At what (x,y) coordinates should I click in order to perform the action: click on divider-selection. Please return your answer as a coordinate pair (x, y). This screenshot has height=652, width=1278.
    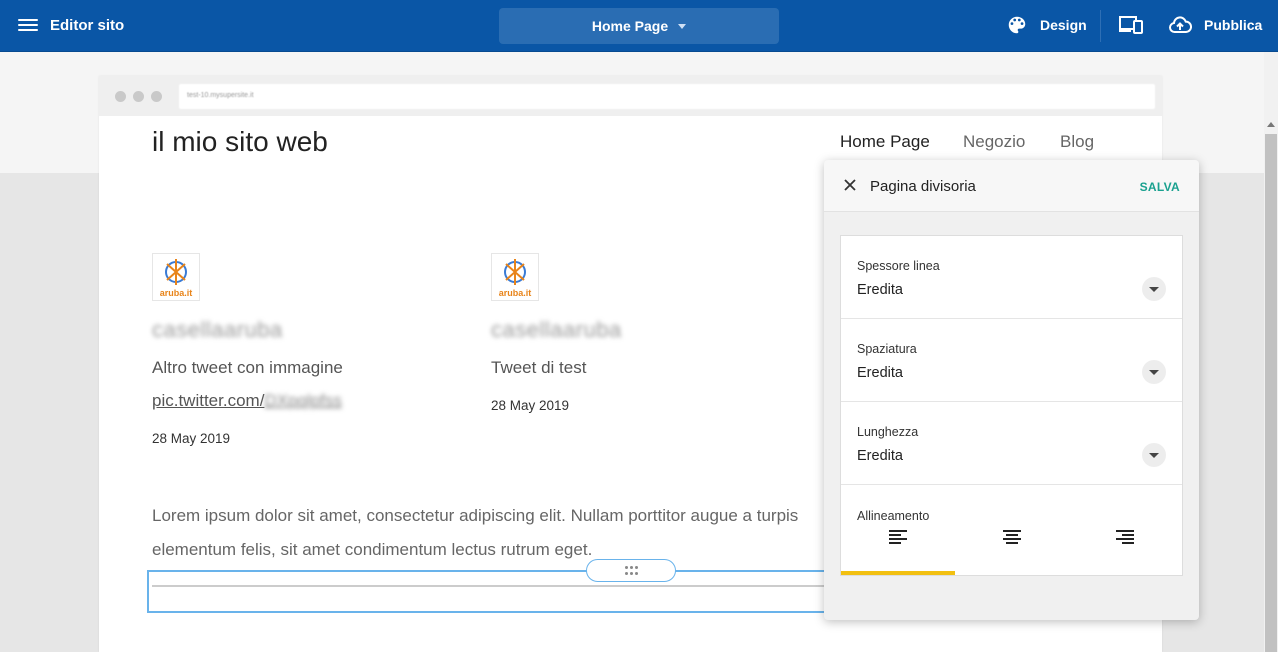
    Looking at the image, I should click on (492, 591).